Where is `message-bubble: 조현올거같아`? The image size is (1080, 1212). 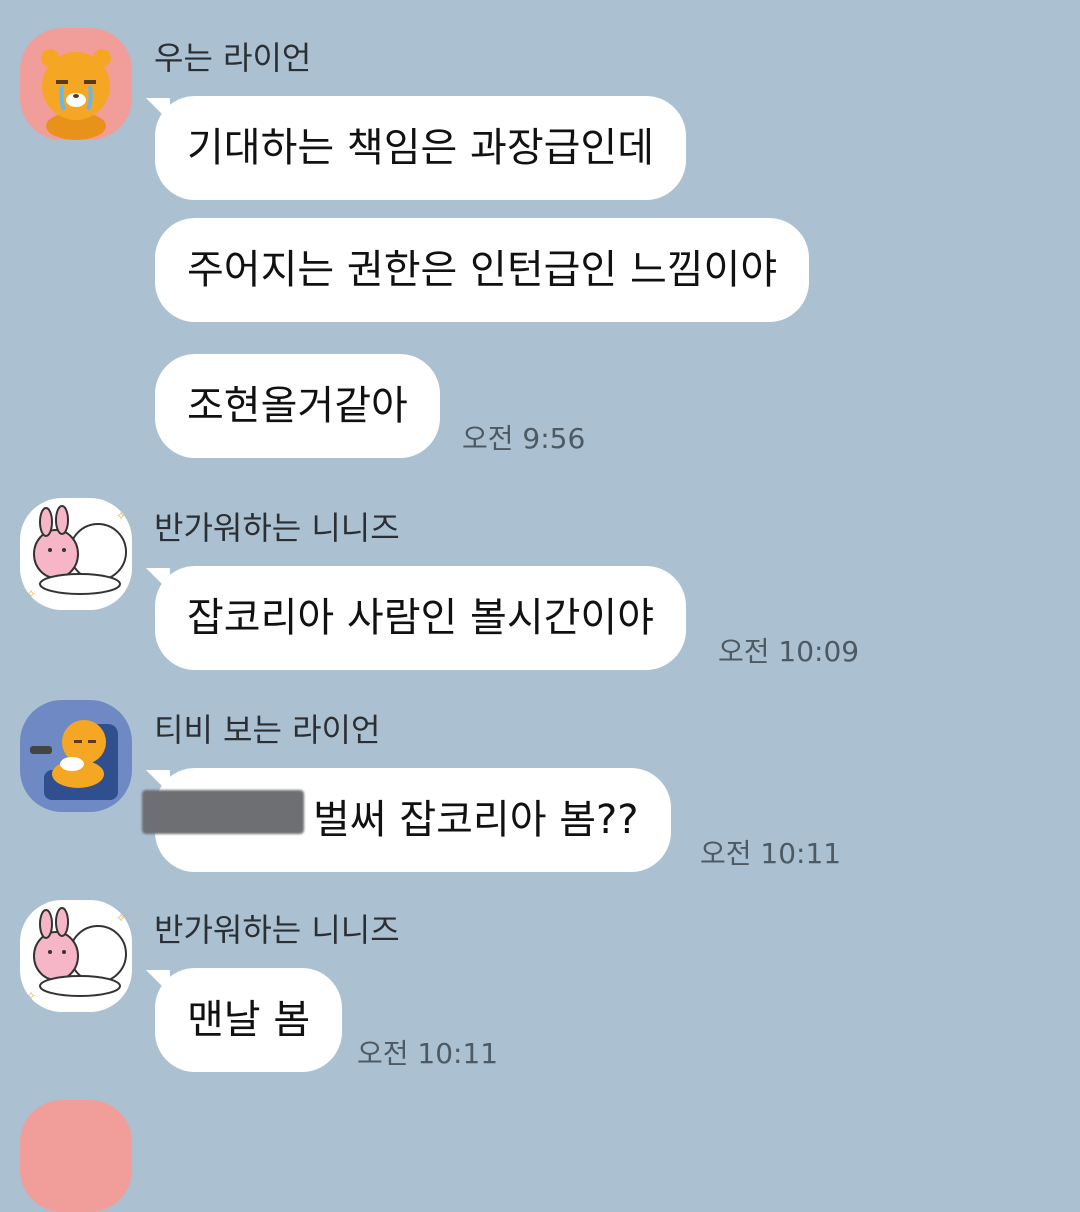 message-bubble: 조현올거같아 is located at coordinates (297, 406).